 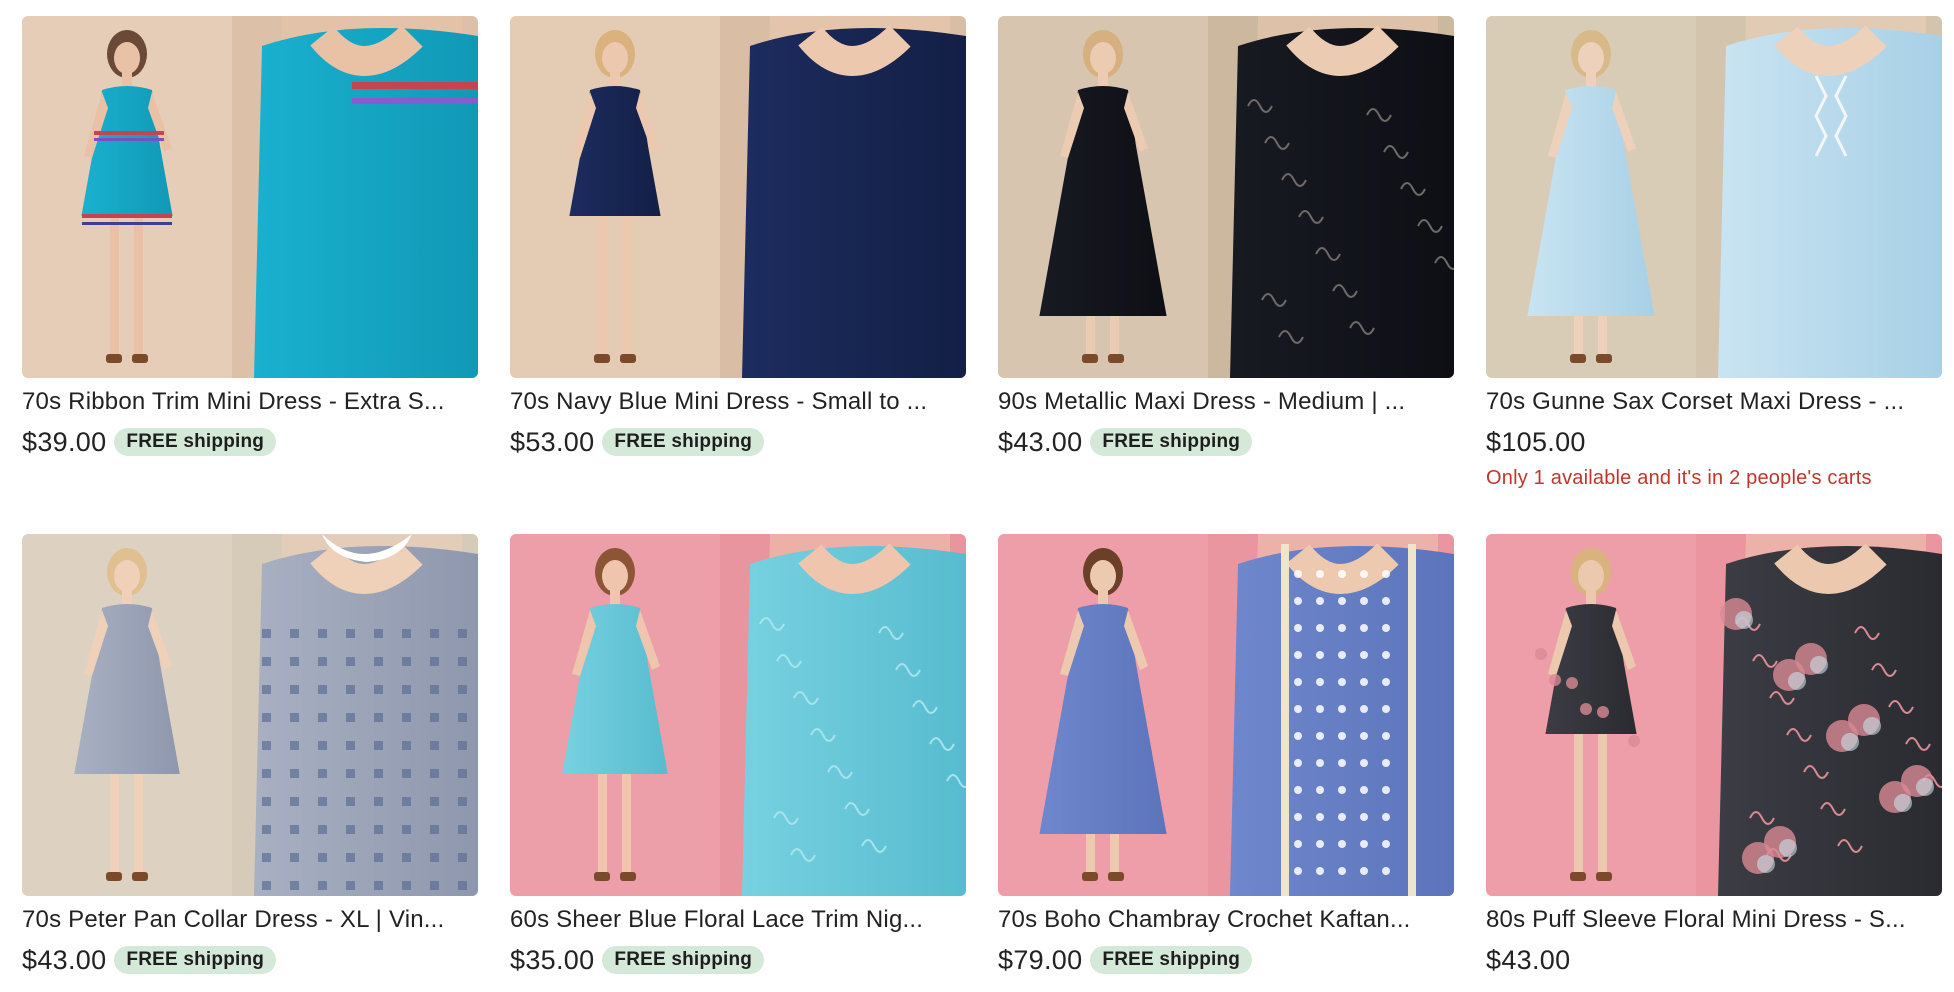 What do you see at coordinates (552, 959) in the screenshot?
I see `listing-price: $35.00` at bounding box center [552, 959].